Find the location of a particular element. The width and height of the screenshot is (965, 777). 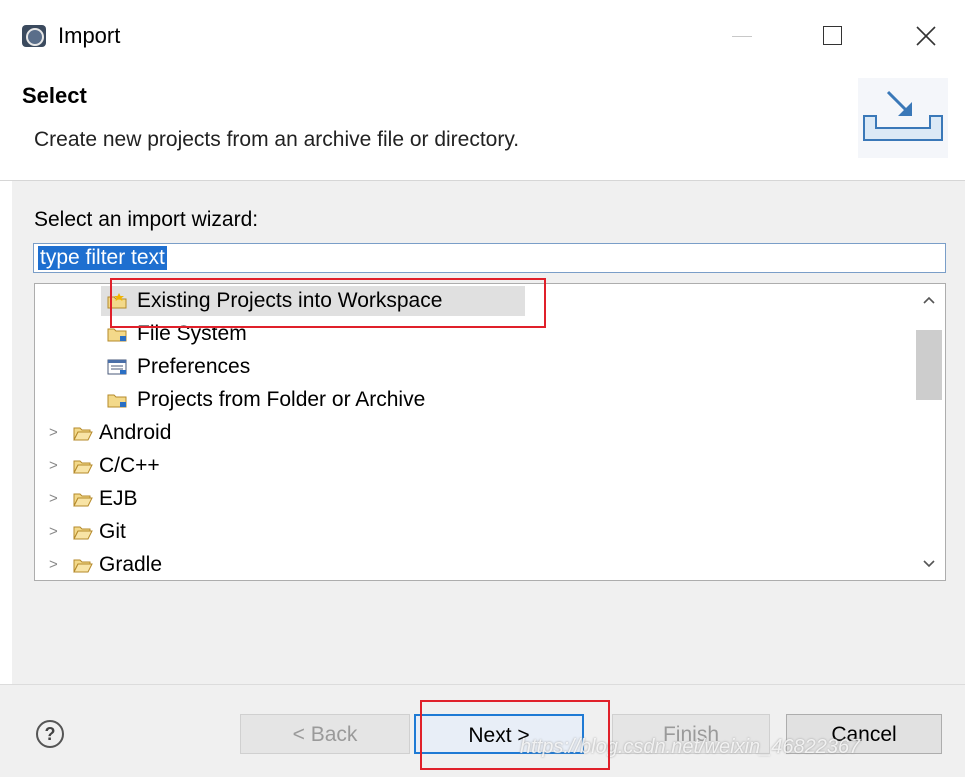

tree-item-gradle: > Gradle is located at coordinates (195, 565).